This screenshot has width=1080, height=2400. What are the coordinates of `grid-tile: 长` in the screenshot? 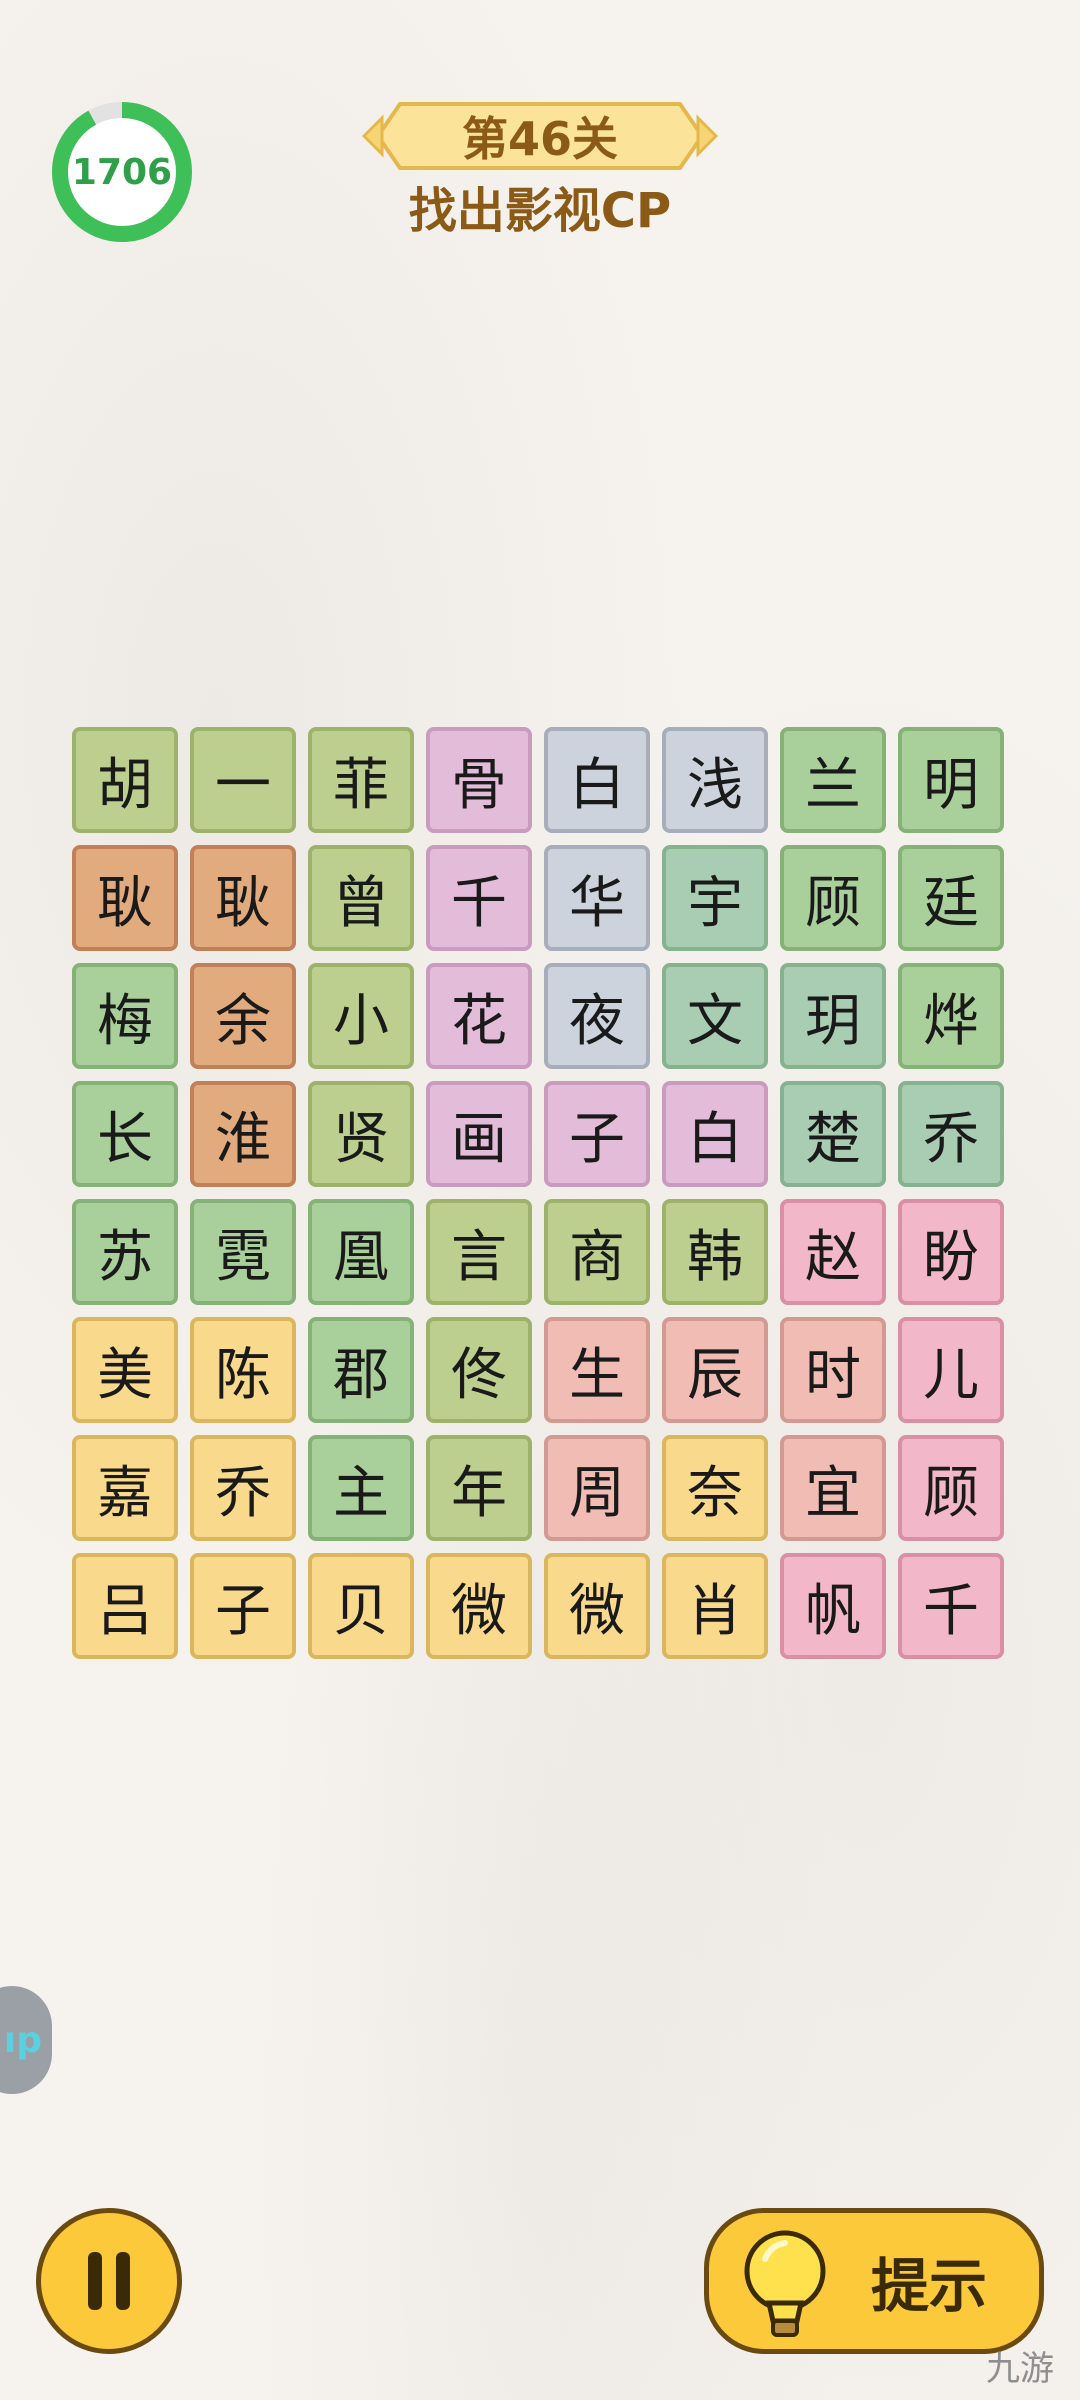 It's located at (125, 1134).